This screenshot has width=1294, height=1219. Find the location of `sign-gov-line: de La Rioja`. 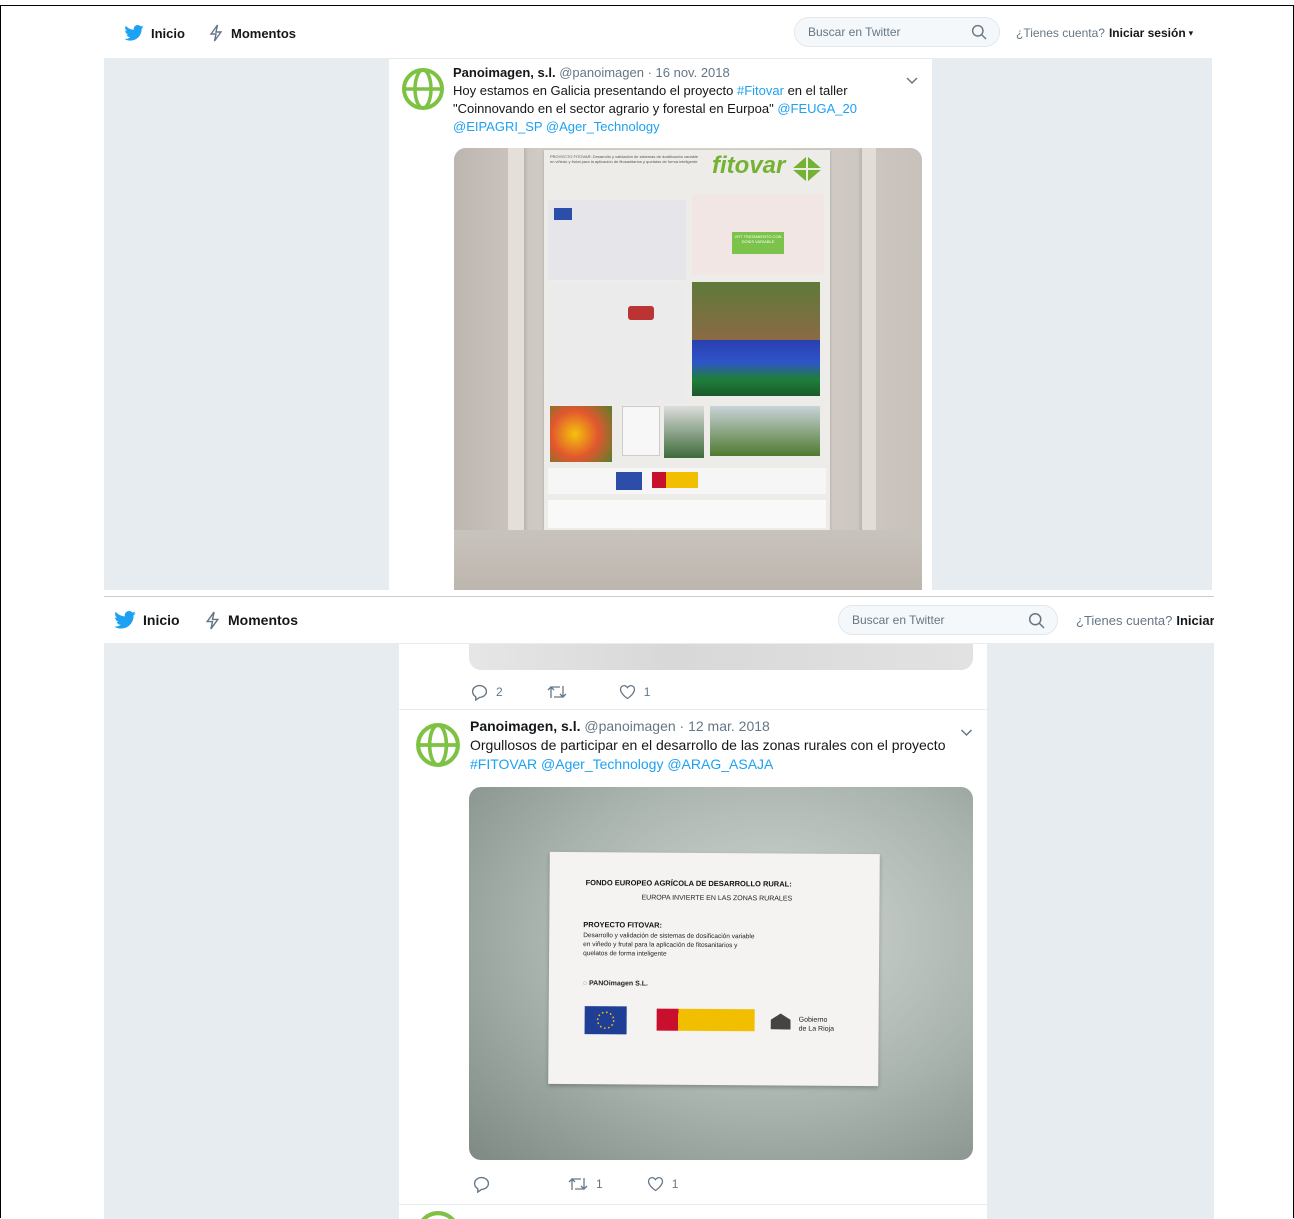

sign-gov-line: de La Rioja is located at coordinates (816, 1029).